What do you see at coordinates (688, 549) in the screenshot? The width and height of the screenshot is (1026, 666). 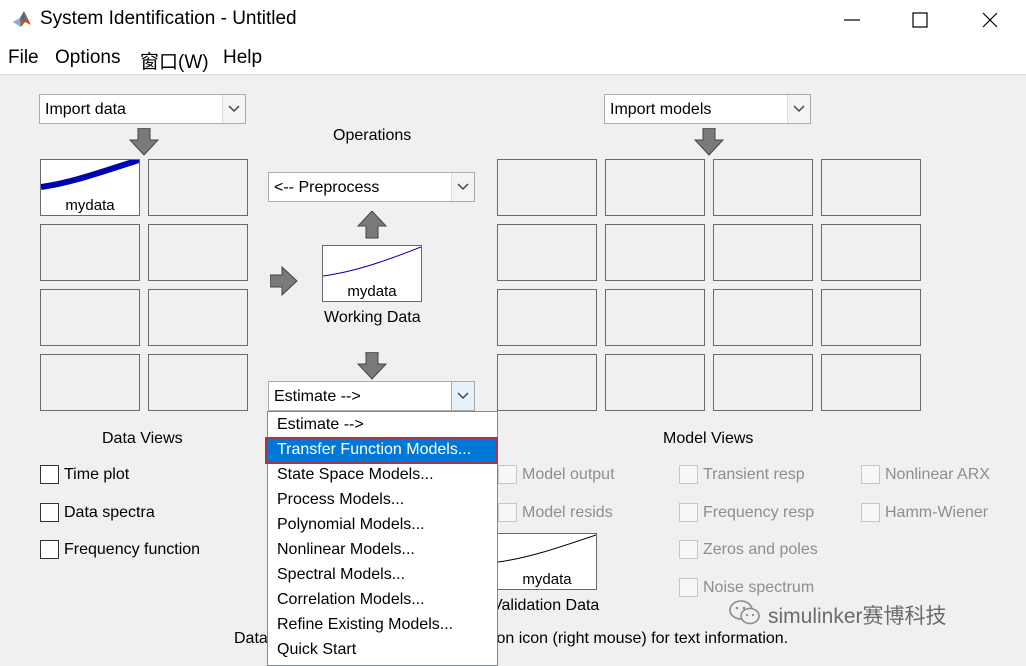 I see `zeros-and-poles-checkbox` at bounding box center [688, 549].